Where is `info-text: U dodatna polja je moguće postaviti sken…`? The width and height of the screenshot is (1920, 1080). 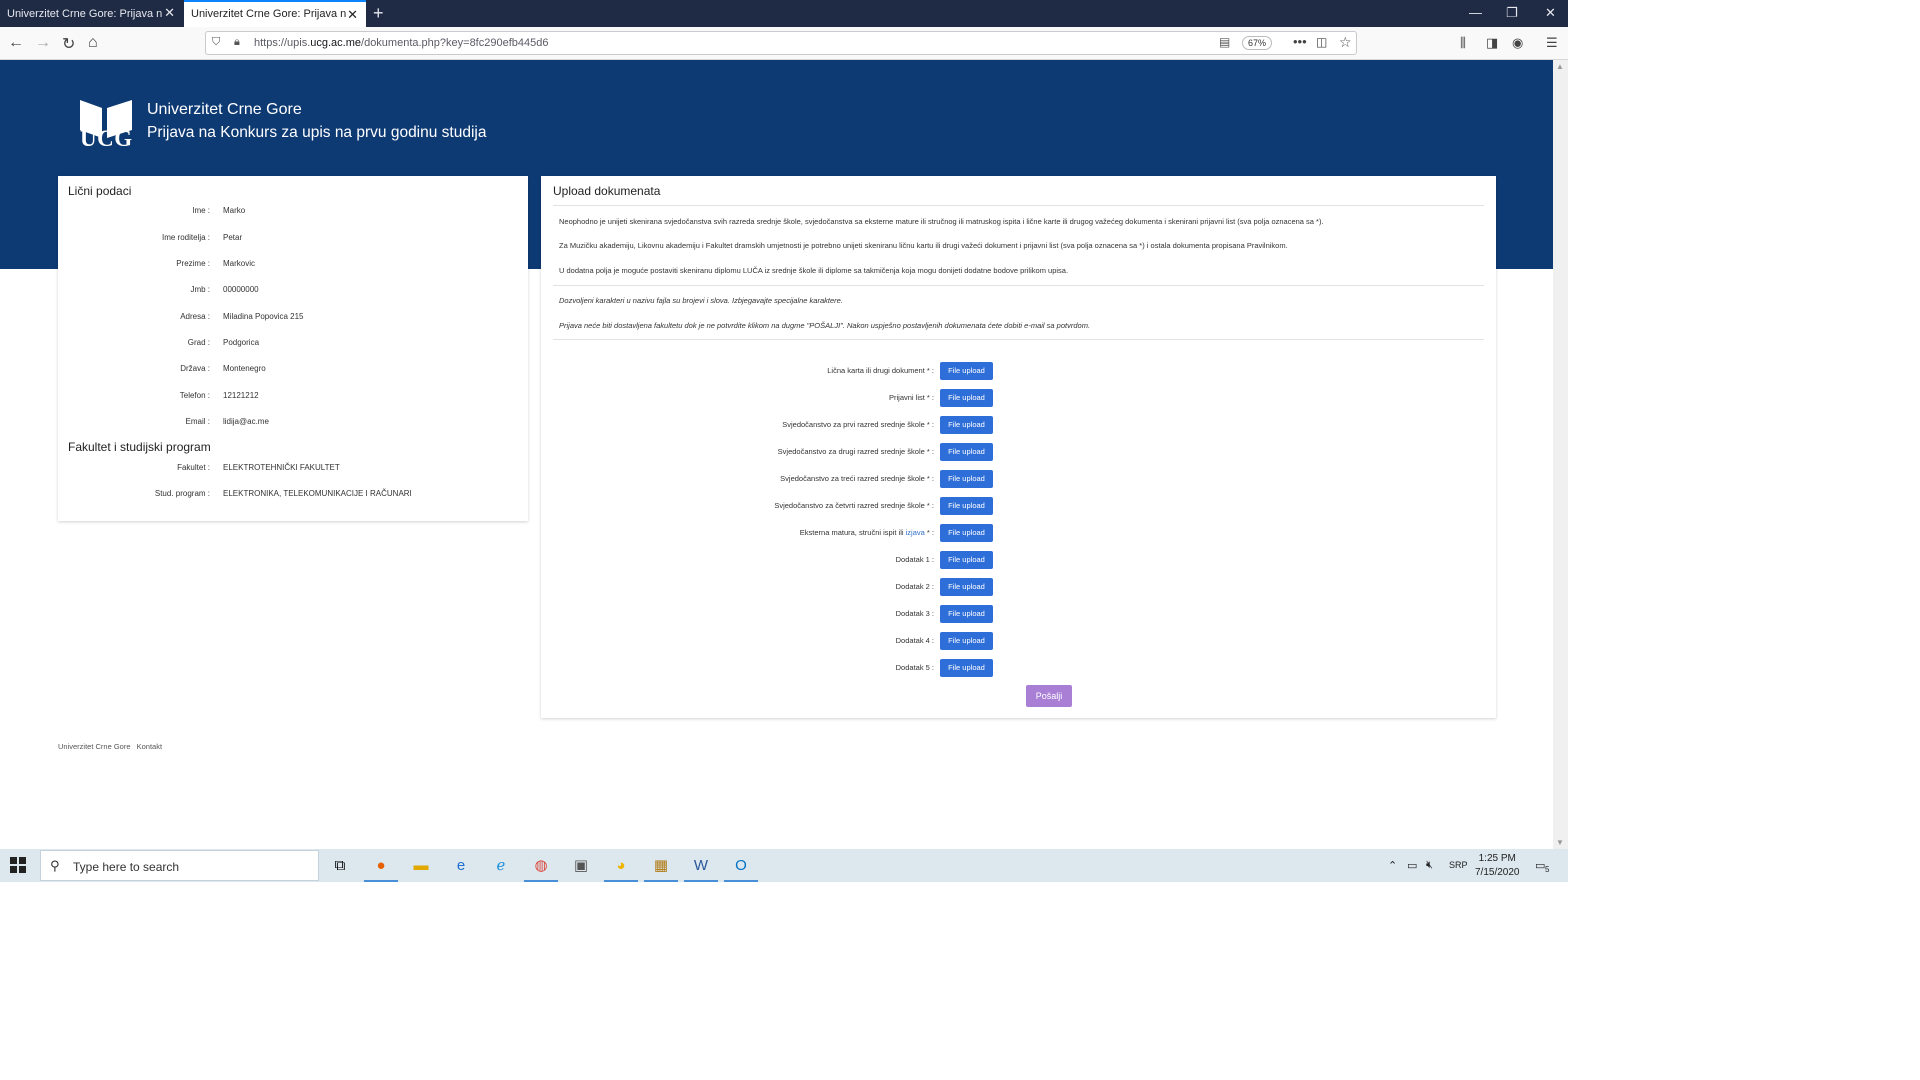
info-text: U dodatna polja je moguće postaviti sken… is located at coordinates (814, 270).